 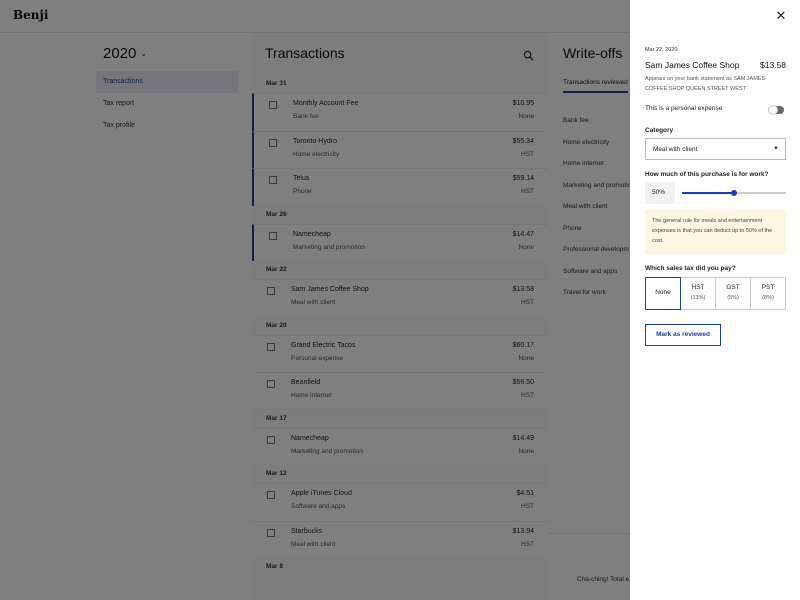 What do you see at coordinates (768, 293) in the screenshot?
I see `tax-option-pst: PST (8%)` at bounding box center [768, 293].